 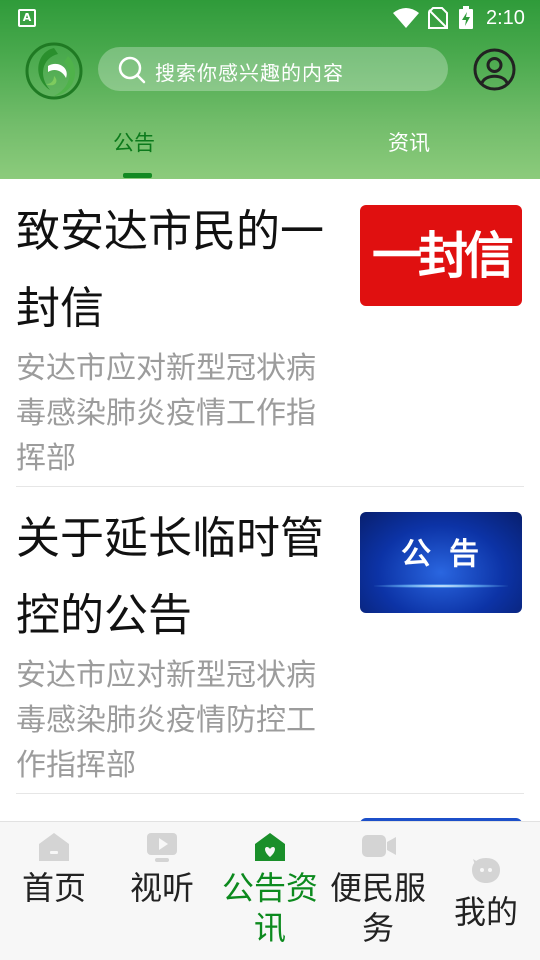 I want to click on app-logo, so click(x=54, y=71).